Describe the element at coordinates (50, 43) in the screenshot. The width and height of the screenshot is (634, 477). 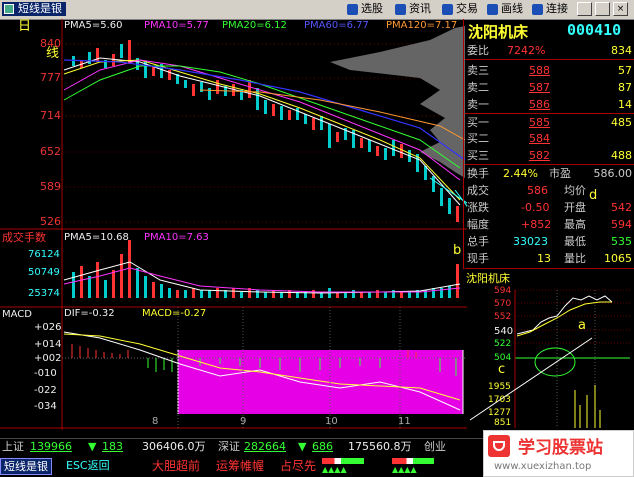
I see `price-tick: 840` at that location.